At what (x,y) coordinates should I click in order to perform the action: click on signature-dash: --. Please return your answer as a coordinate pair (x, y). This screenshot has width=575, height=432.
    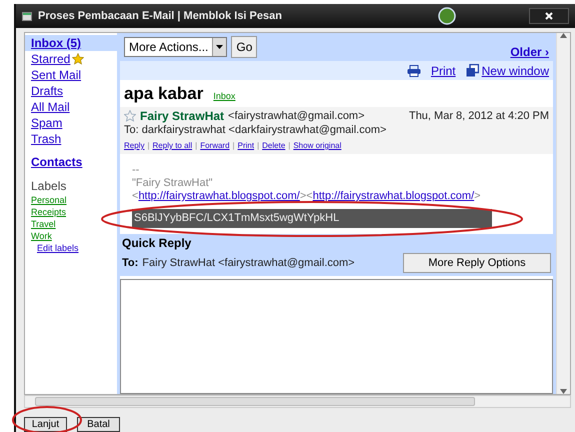
    Looking at the image, I should click on (136, 170).